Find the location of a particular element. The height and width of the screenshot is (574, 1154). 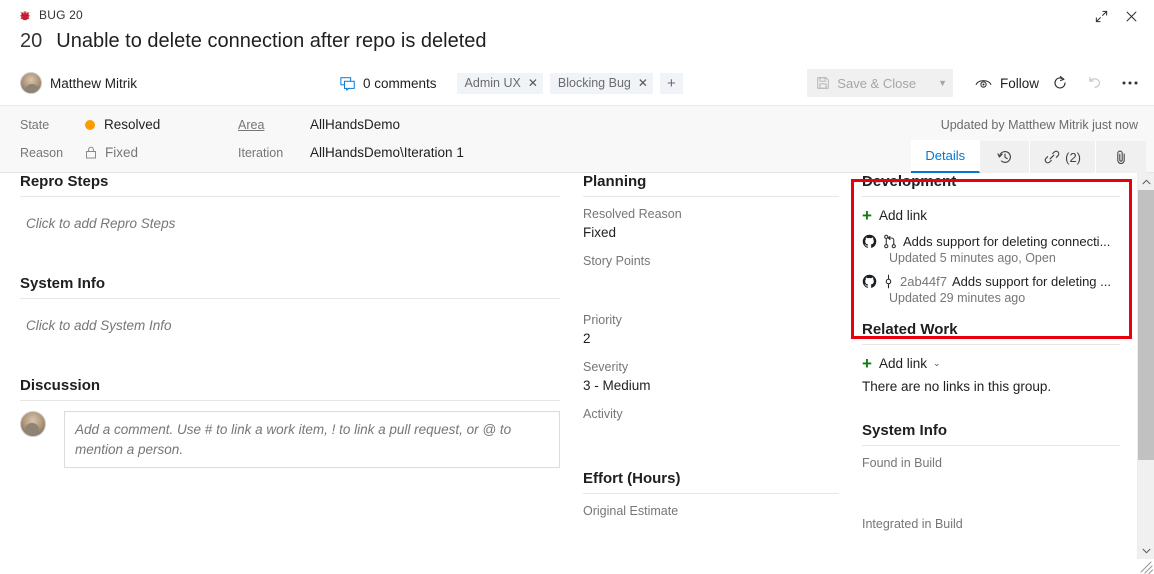

tab-links: (2) is located at coordinates (1063, 157).